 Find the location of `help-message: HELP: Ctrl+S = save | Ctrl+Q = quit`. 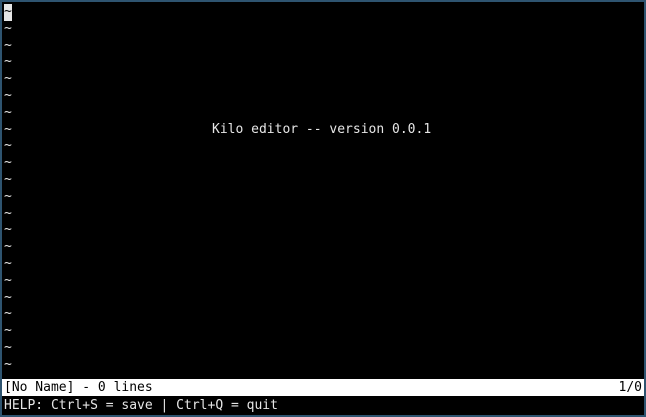

help-message: HELP: Ctrl+S = save | Ctrl+Q = quit is located at coordinates (141, 405).